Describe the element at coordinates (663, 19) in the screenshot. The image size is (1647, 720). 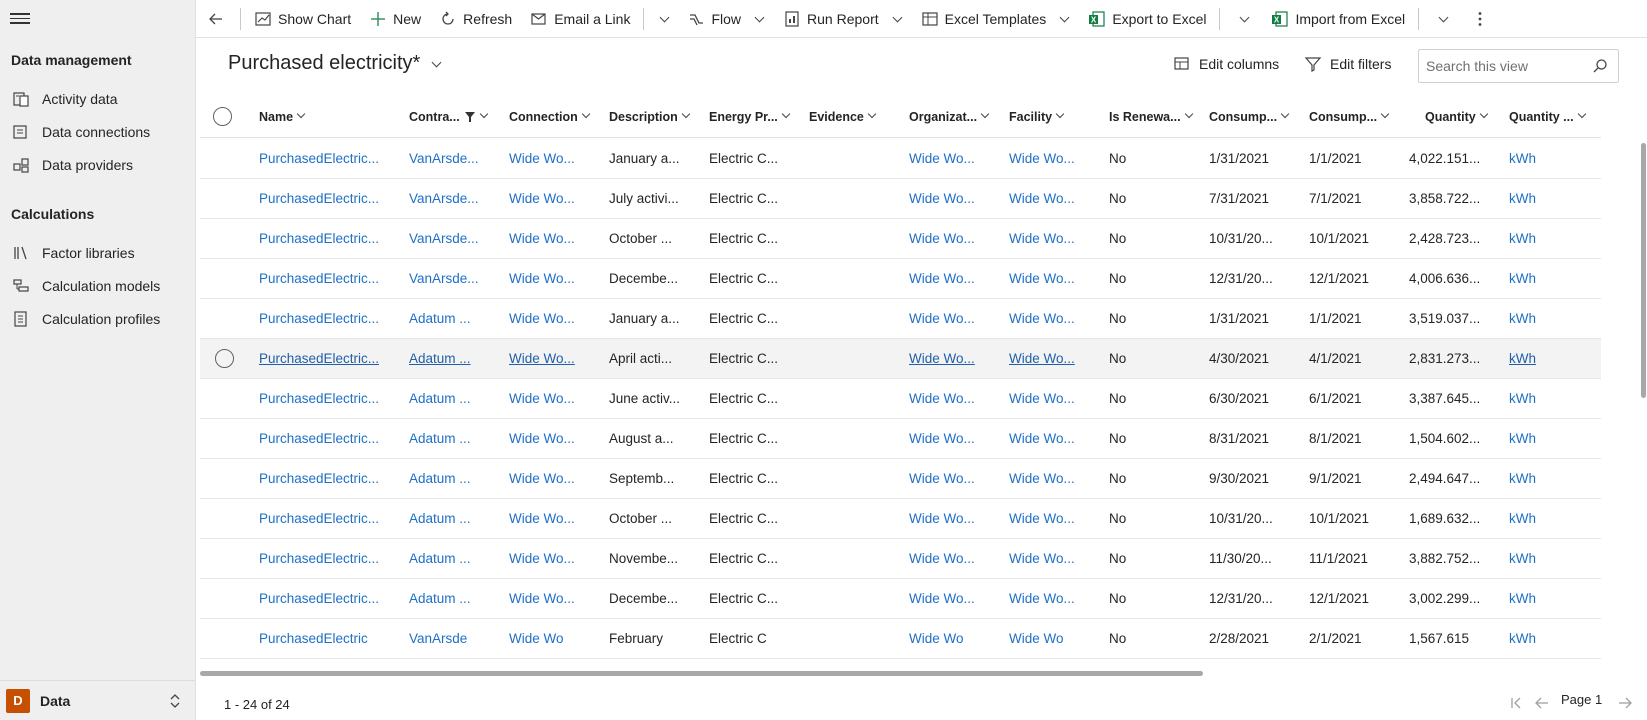
I see `more-share-dropdown` at that location.